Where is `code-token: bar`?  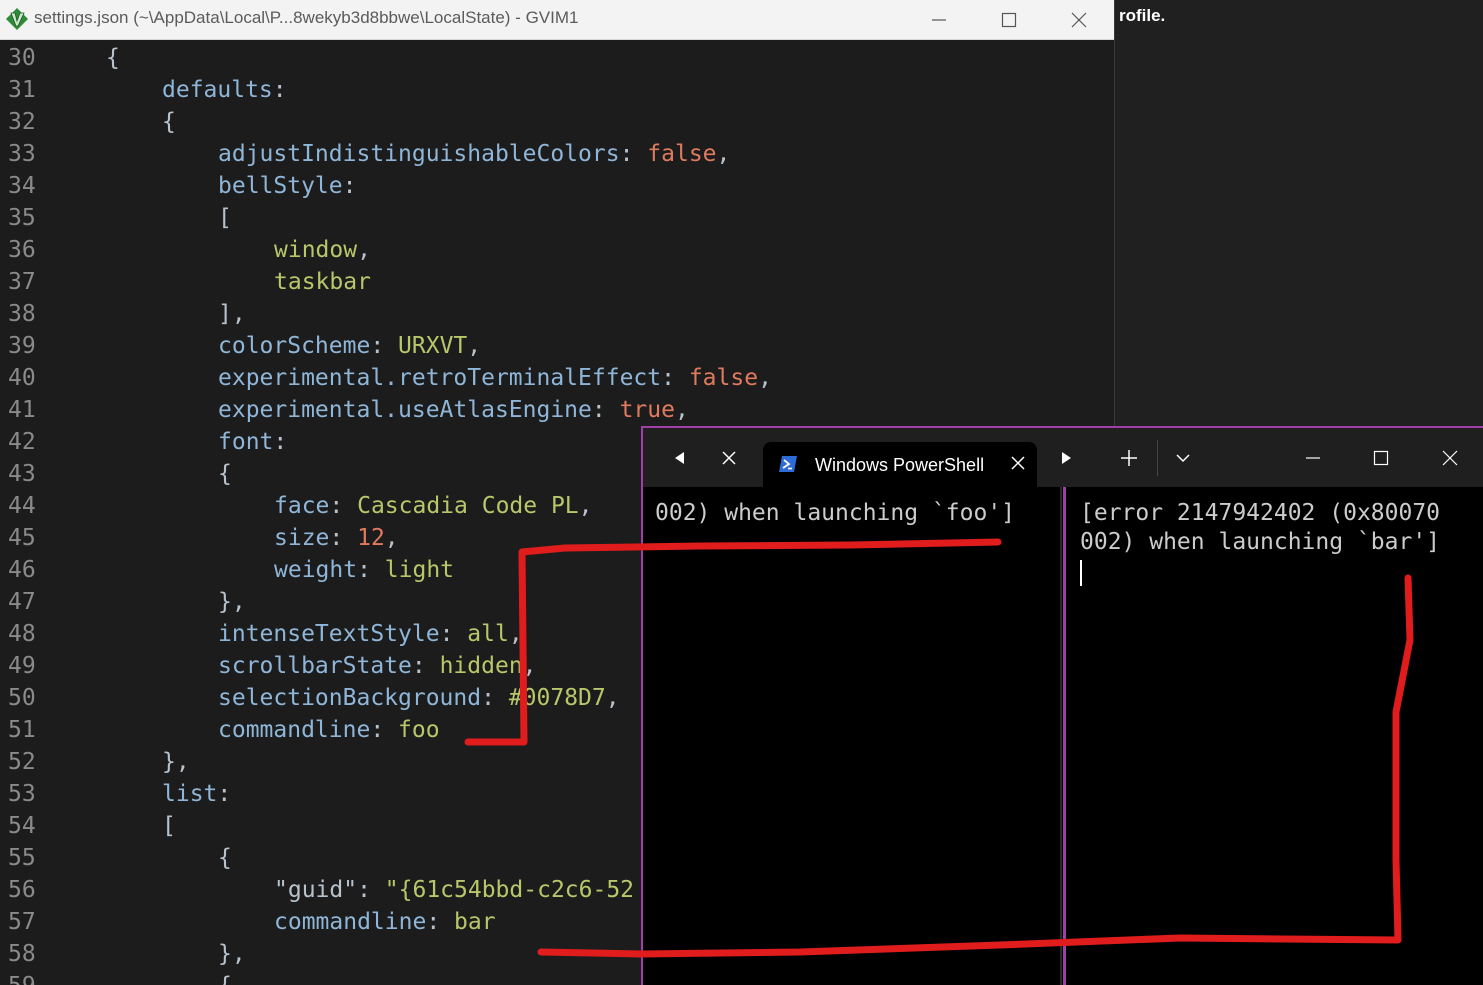 code-token: bar is located at coordinates (475, 922).